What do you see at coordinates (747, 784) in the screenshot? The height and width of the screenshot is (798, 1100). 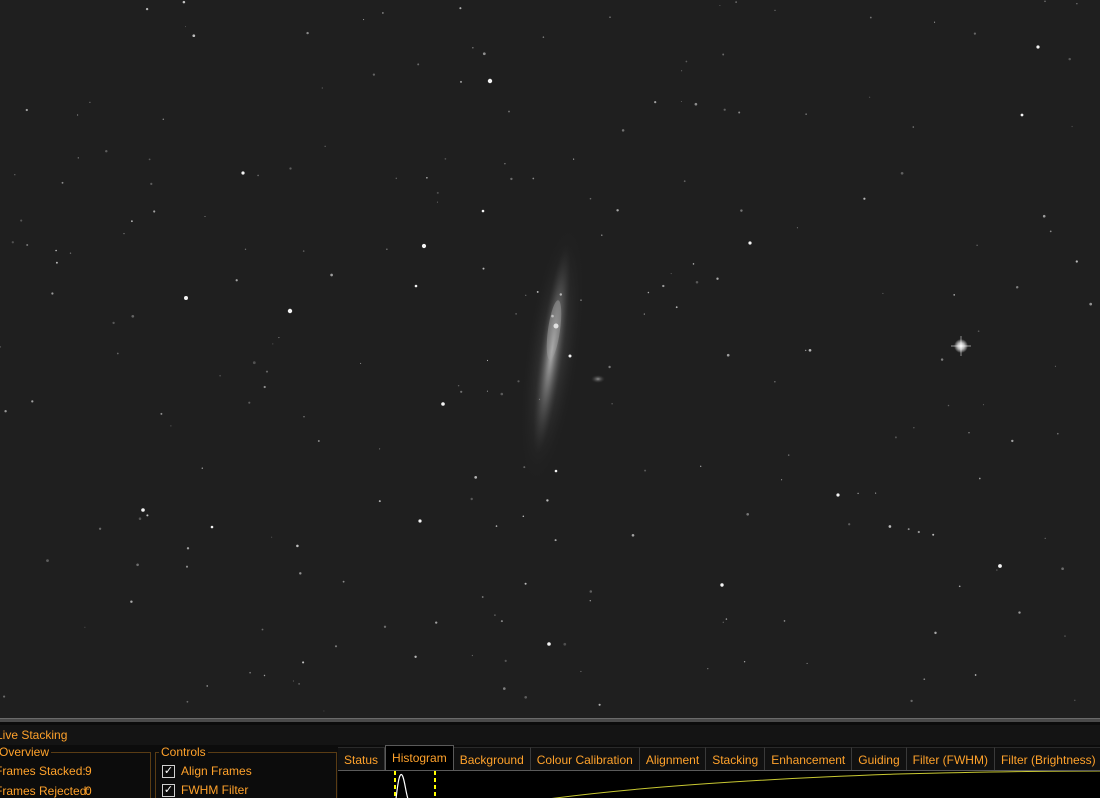 I see `histogram-plot` at bounding box center [747, 784].